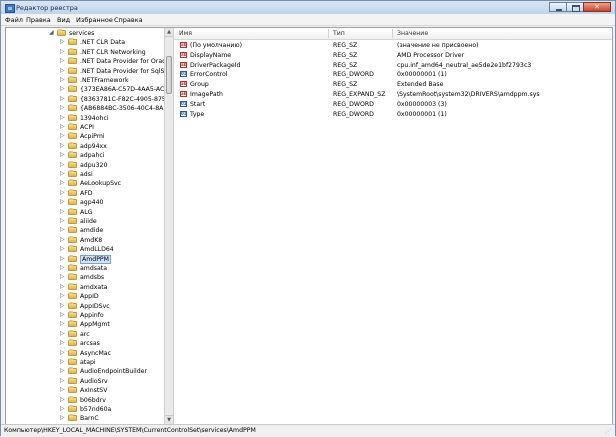  Describe the element at coordinates (94, 20) in the screenshot. I see `menu-favorites: Избранное` at that location.